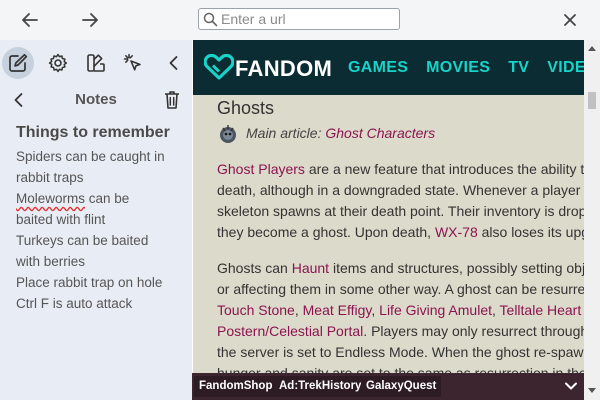  I want to click on notes-tool-button, so click(18, 63).